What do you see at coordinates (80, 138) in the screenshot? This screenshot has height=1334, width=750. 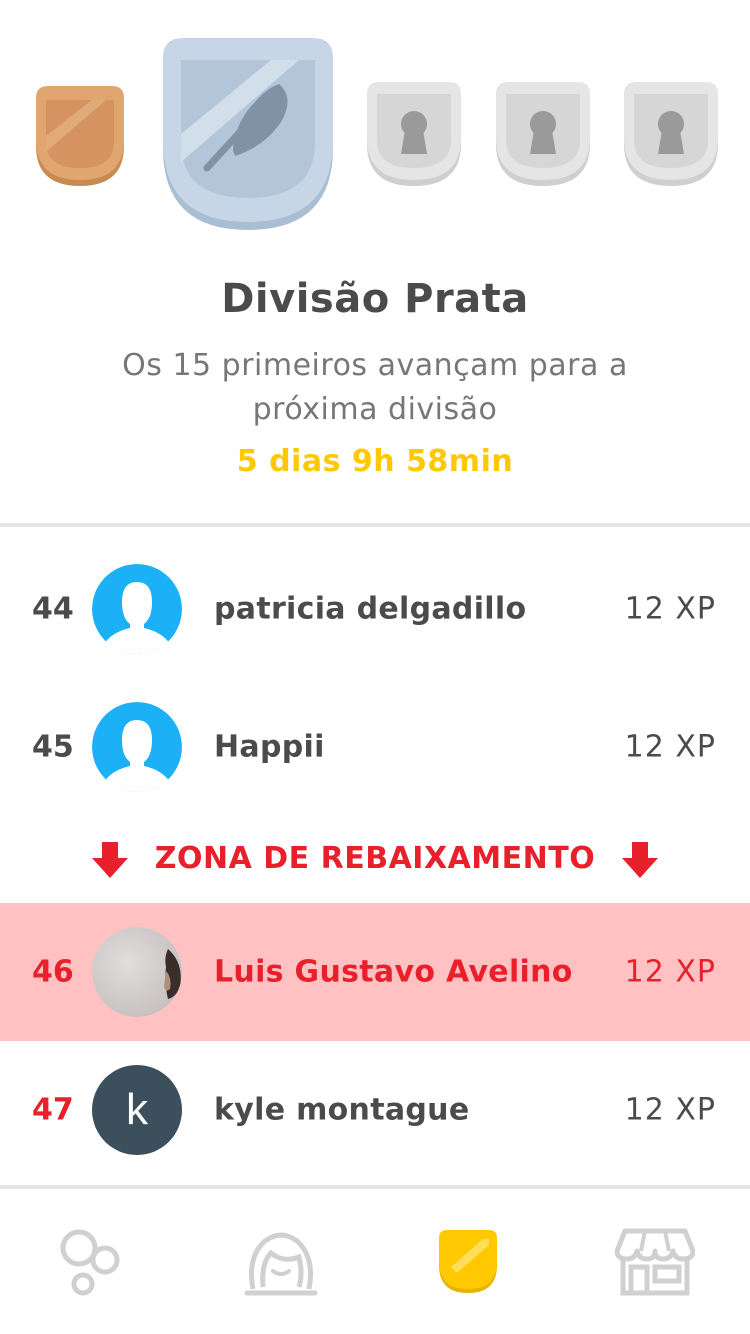 I see `bronze-league-badge` at bounding box center [80, 138].